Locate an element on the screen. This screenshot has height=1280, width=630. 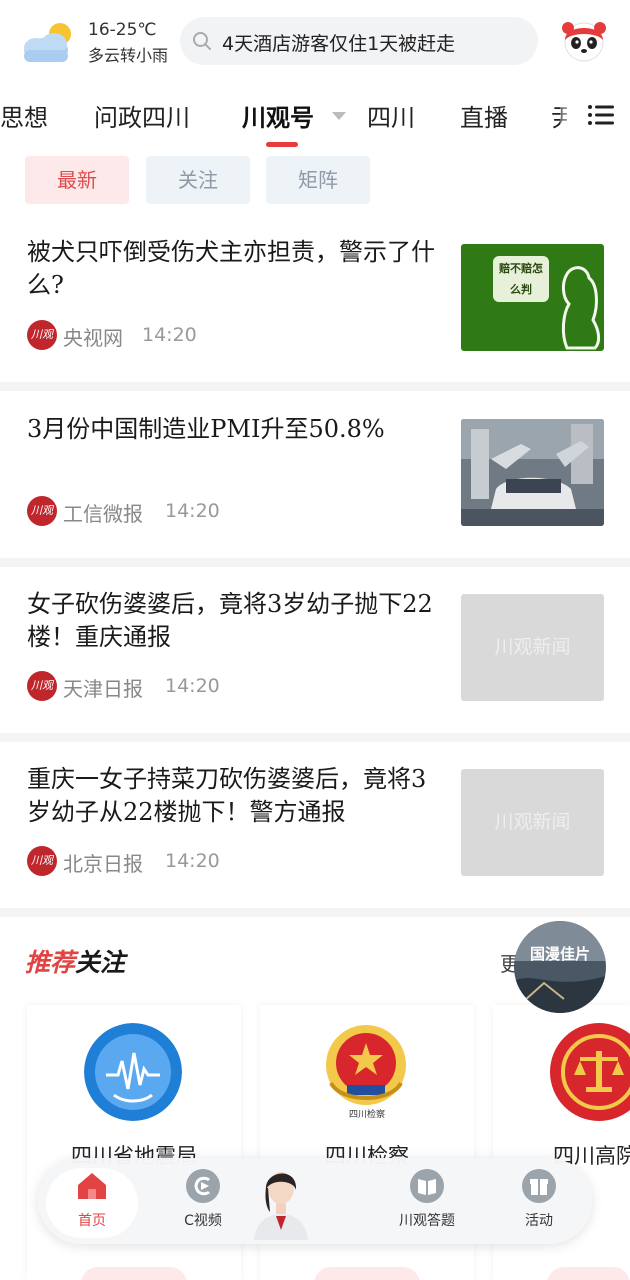
promo-badge-image is located at coordinates (560, 967).